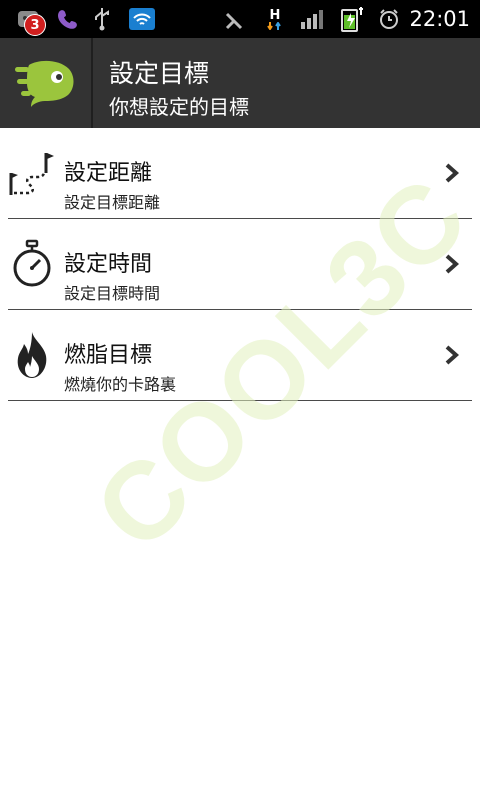 The width and height of the screenshot is (480, 800). Describe the element at coordinates (102, 19) in the screenshot. I see `usb-icon` at that location.